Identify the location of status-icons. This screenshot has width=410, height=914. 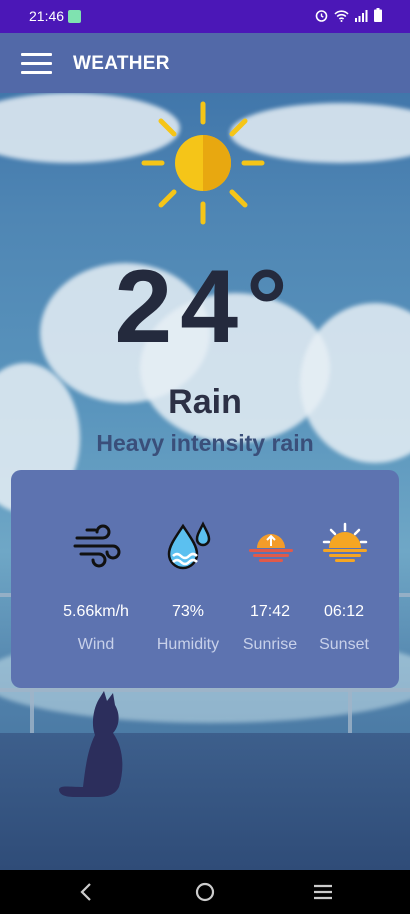
(348, 17).